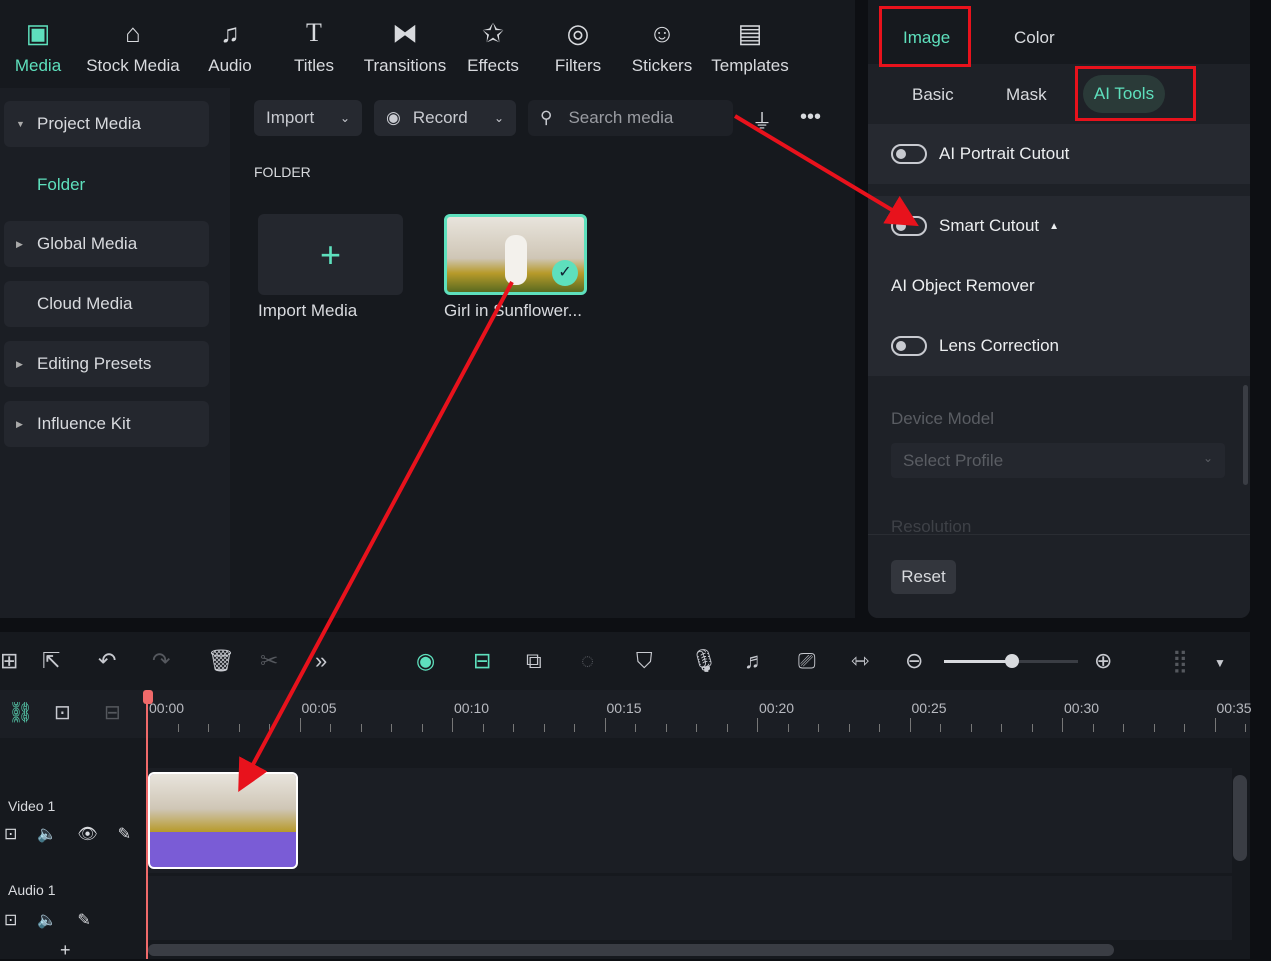 The height and width of the screenshot is (961, 1271). I want to click on arrow-to-smart-cutout, so click(826, 170).